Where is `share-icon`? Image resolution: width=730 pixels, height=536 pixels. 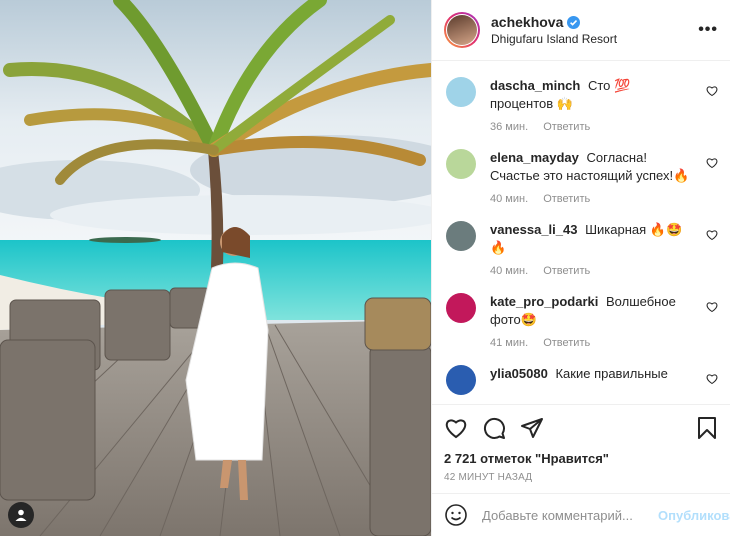
share-icon is located at coordinates (532, 428).